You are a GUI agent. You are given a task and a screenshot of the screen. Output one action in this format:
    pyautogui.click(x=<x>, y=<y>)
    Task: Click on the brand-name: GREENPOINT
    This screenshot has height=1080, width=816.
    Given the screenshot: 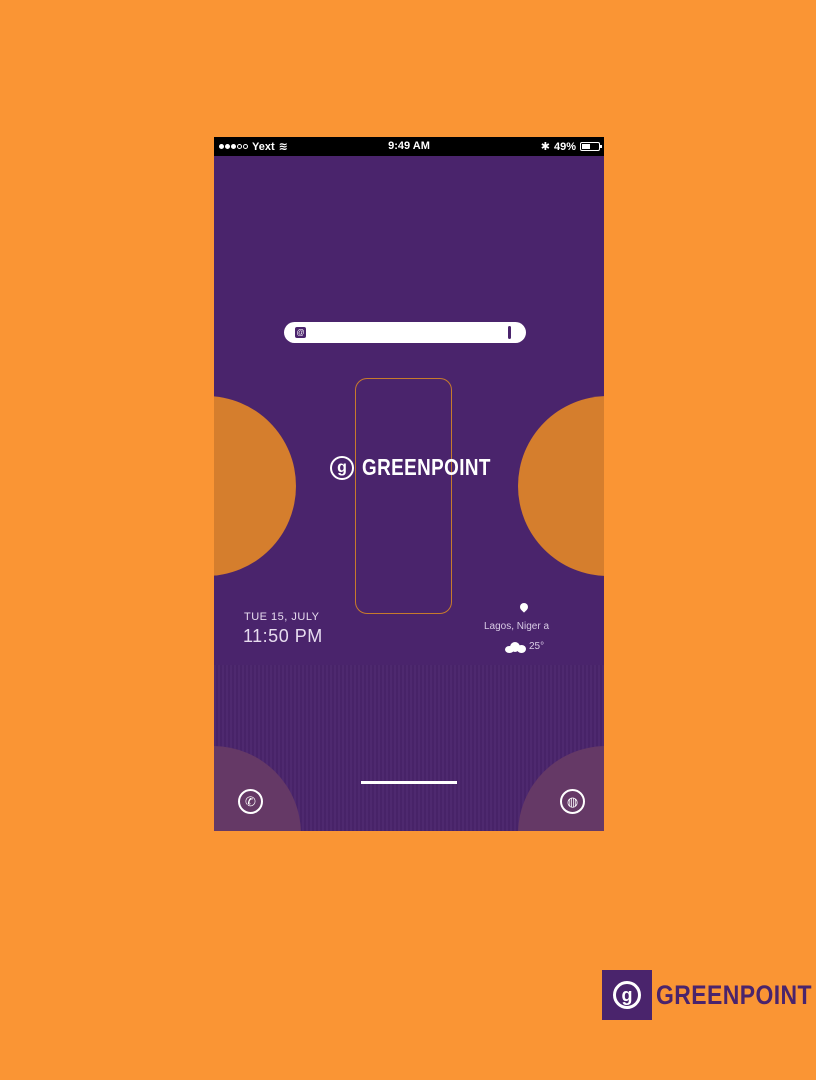 What is the action you would take?
    pyautogui.click(x=426, y=467)
    